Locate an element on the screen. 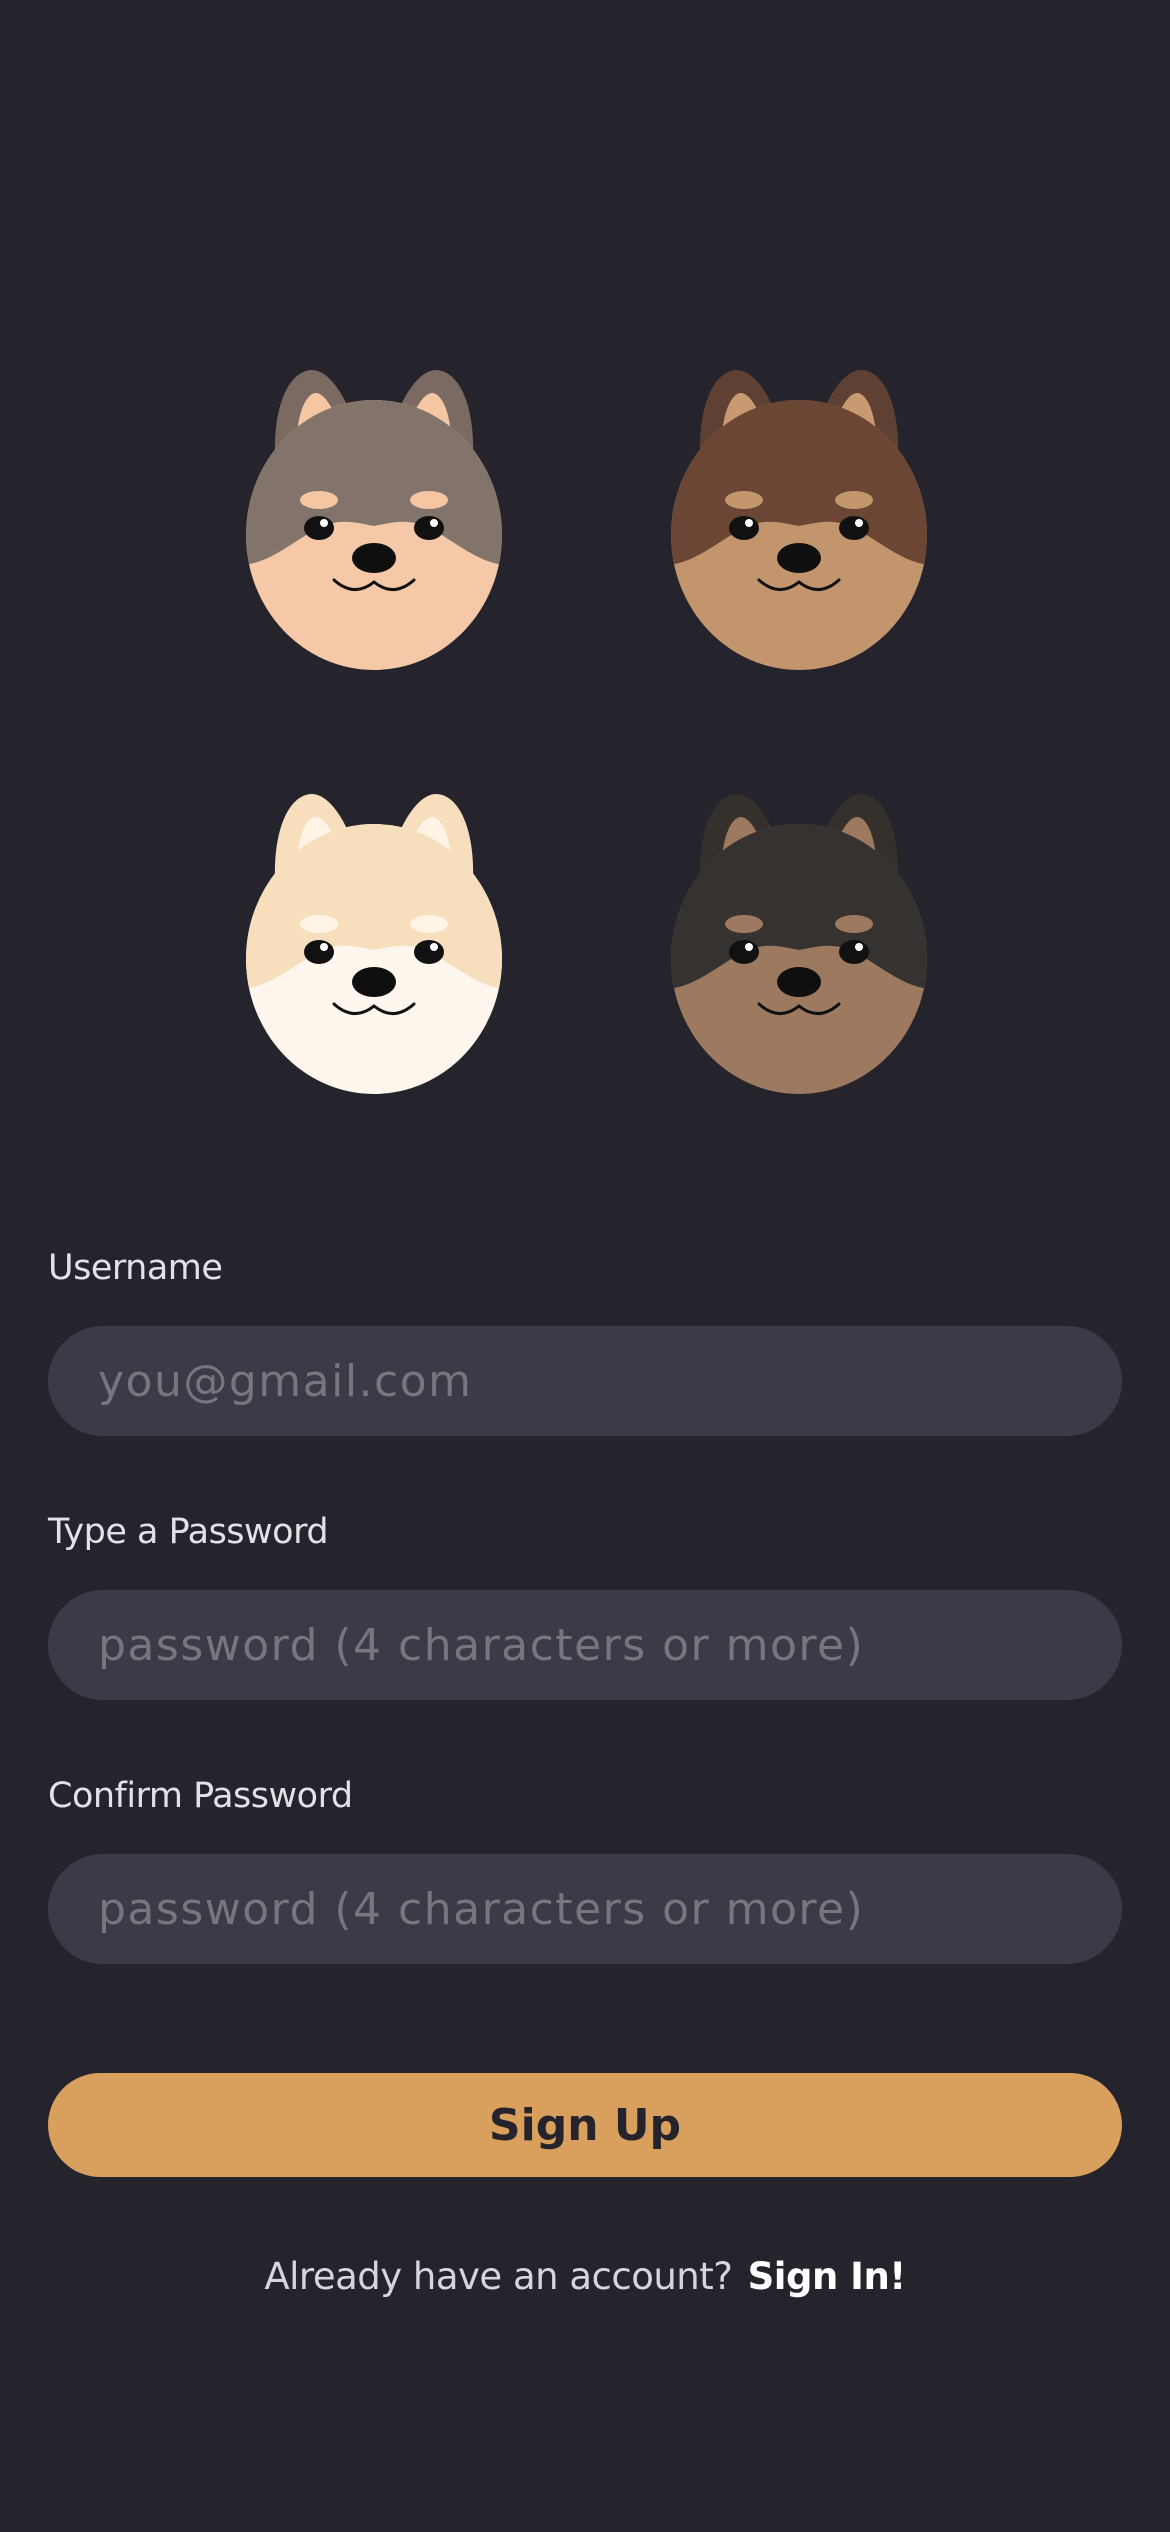 Image resolution: width=1170 pixels, height=2532 pixels. sign-in-prompt-text: Already have an account? is located at coordinates (498, 2276).